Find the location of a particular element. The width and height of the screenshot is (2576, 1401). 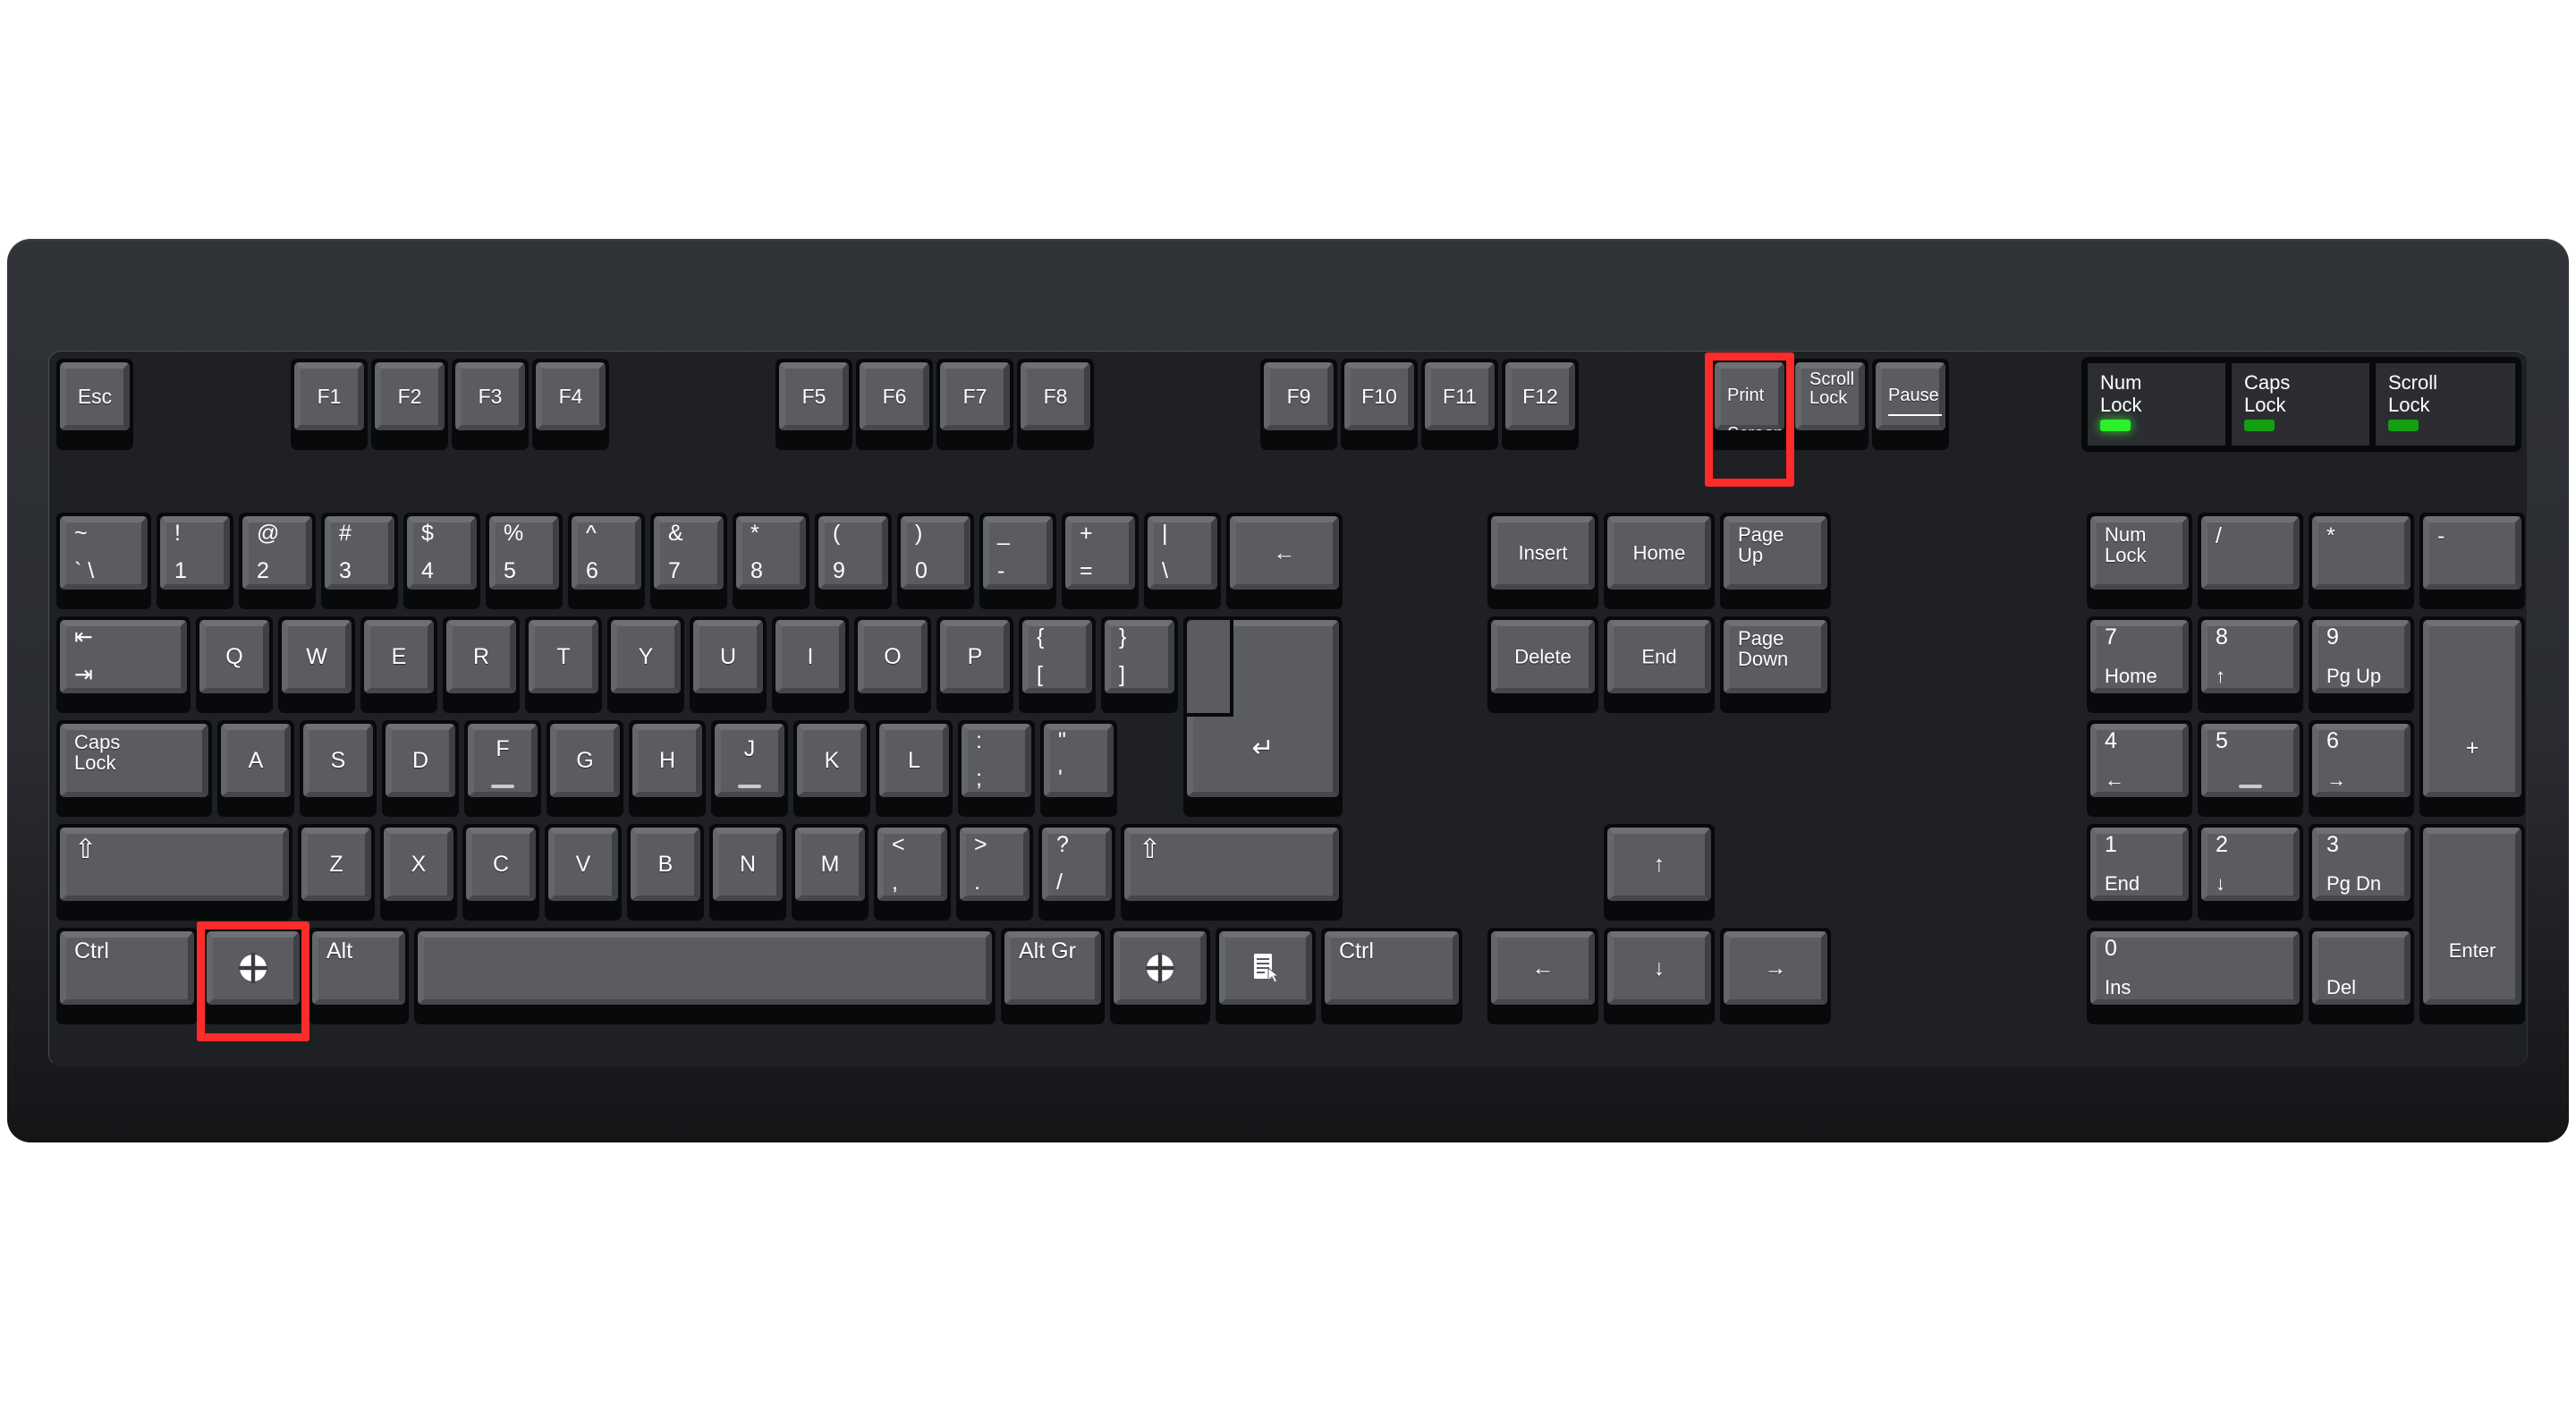

key-numpad-2: 2 ↓ is located at coordinates (2250, 872).